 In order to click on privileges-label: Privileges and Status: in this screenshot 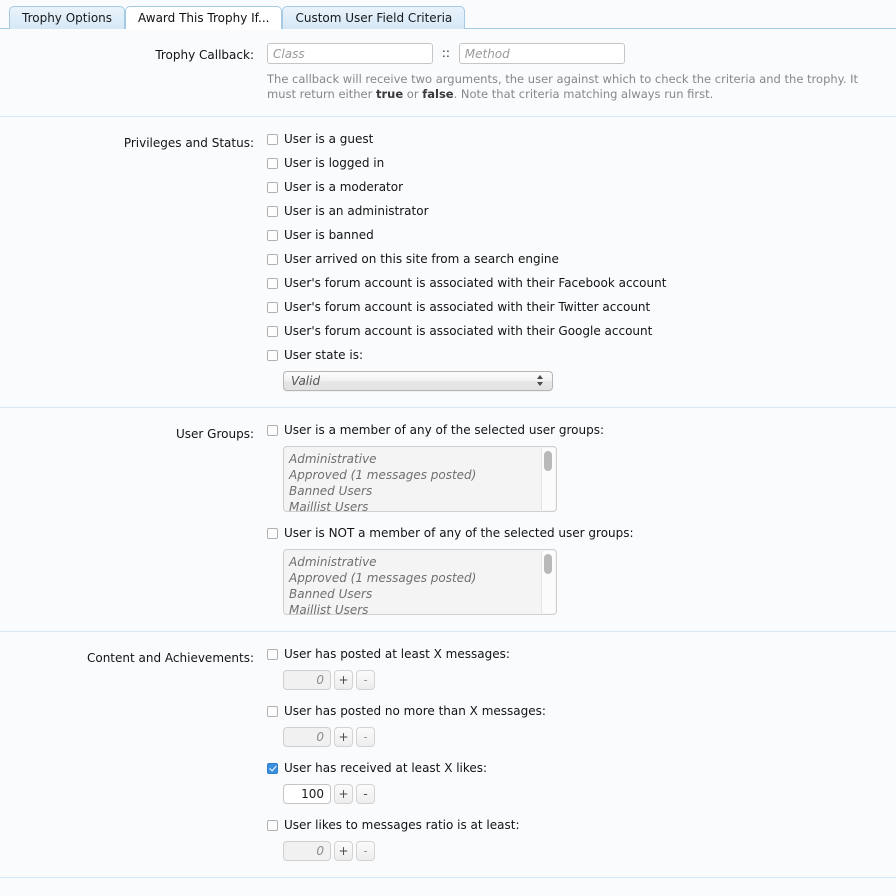, I will do `click(188, 143)`.